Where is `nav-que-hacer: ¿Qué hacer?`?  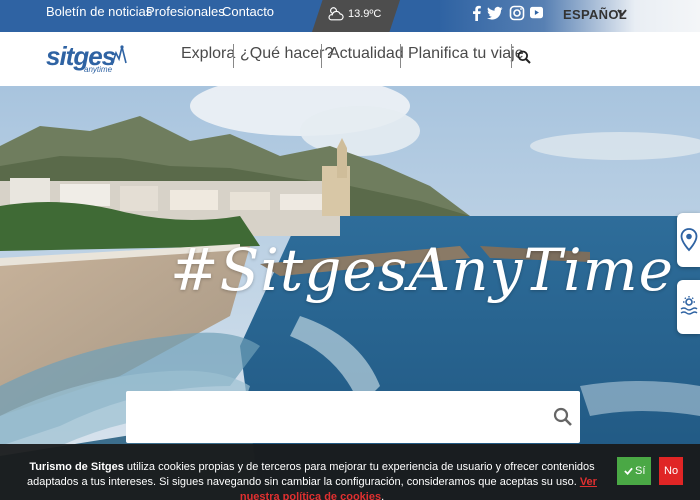
nav-que-hacer: ¿Qué hacer? is located at coordinates (286, 54).